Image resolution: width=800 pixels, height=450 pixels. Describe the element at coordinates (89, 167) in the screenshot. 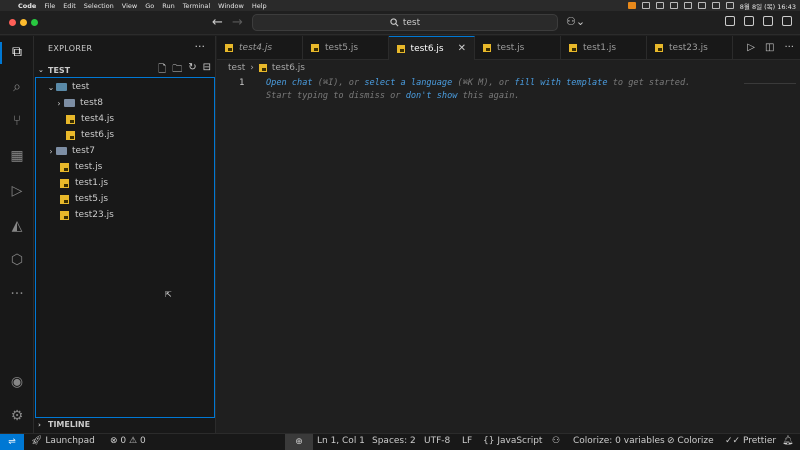

I see `tree-item-label: test.js` at that location.